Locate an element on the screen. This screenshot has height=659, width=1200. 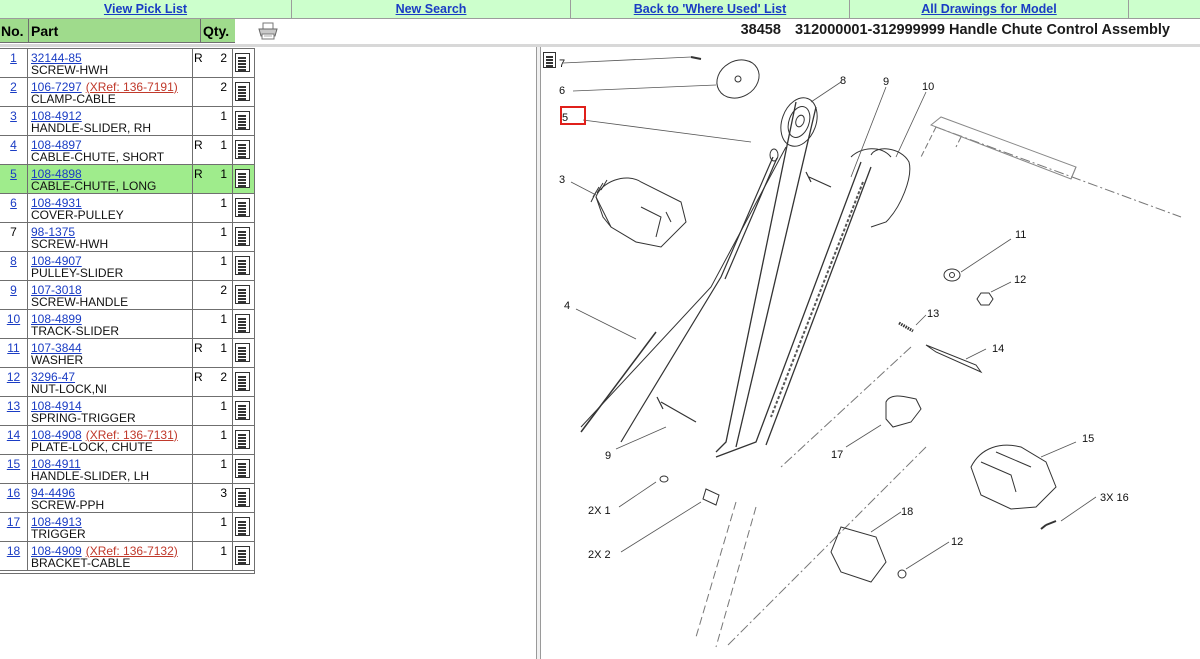
item-number-link: 18 is located at coordinates (13, 551).